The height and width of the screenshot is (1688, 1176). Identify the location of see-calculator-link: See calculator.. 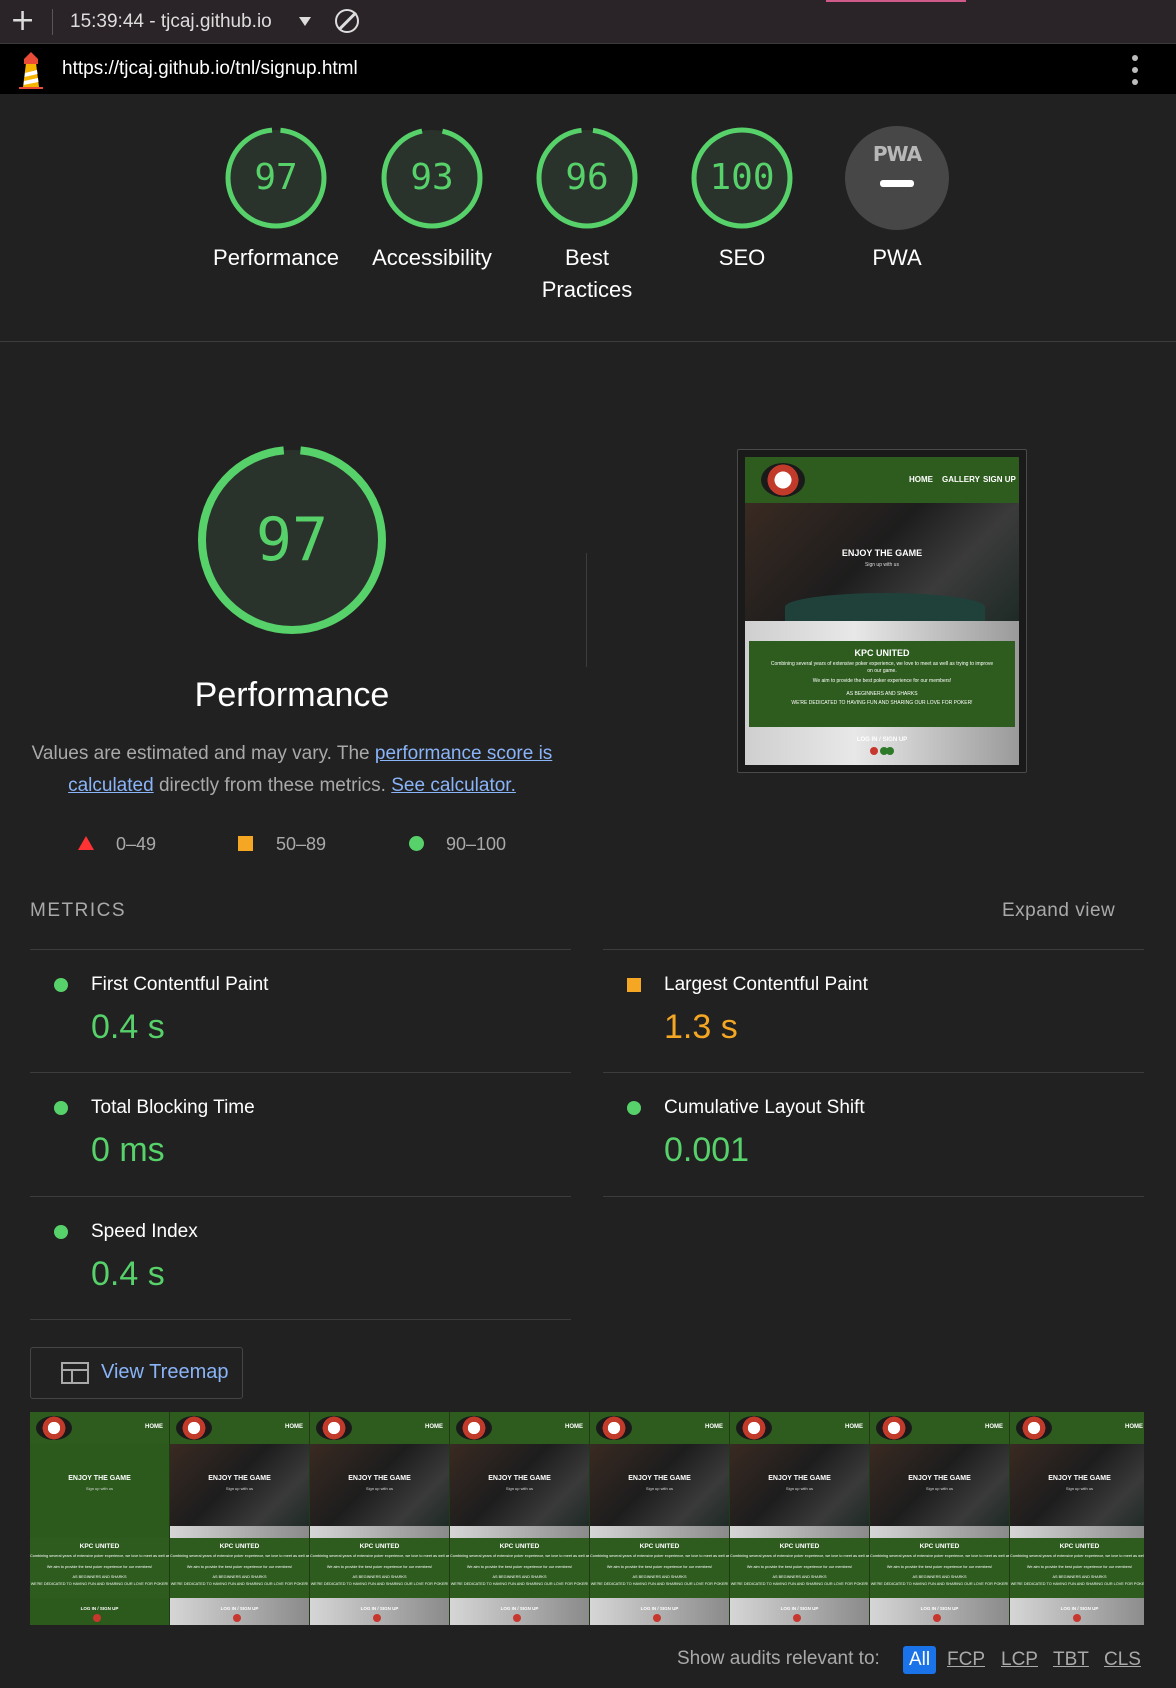
(453, 785).